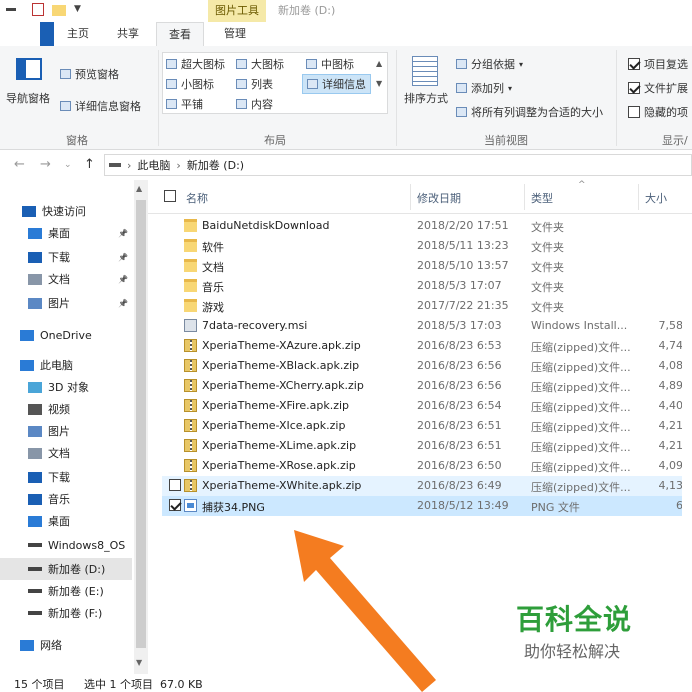  I want to click on breadcrumb-drive-d: 新加卷 (D:), so click(215, 165).